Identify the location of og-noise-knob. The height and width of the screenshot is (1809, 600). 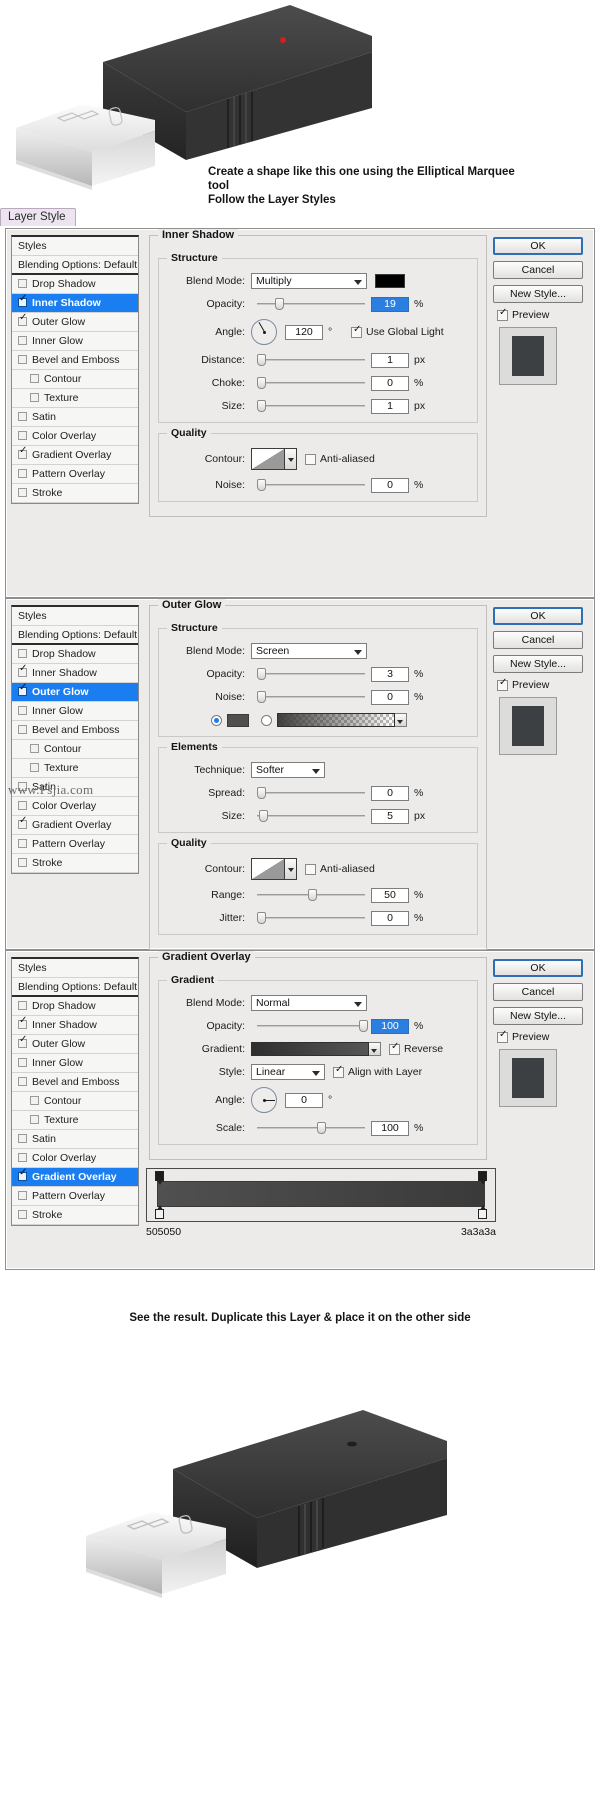
(261, 697).